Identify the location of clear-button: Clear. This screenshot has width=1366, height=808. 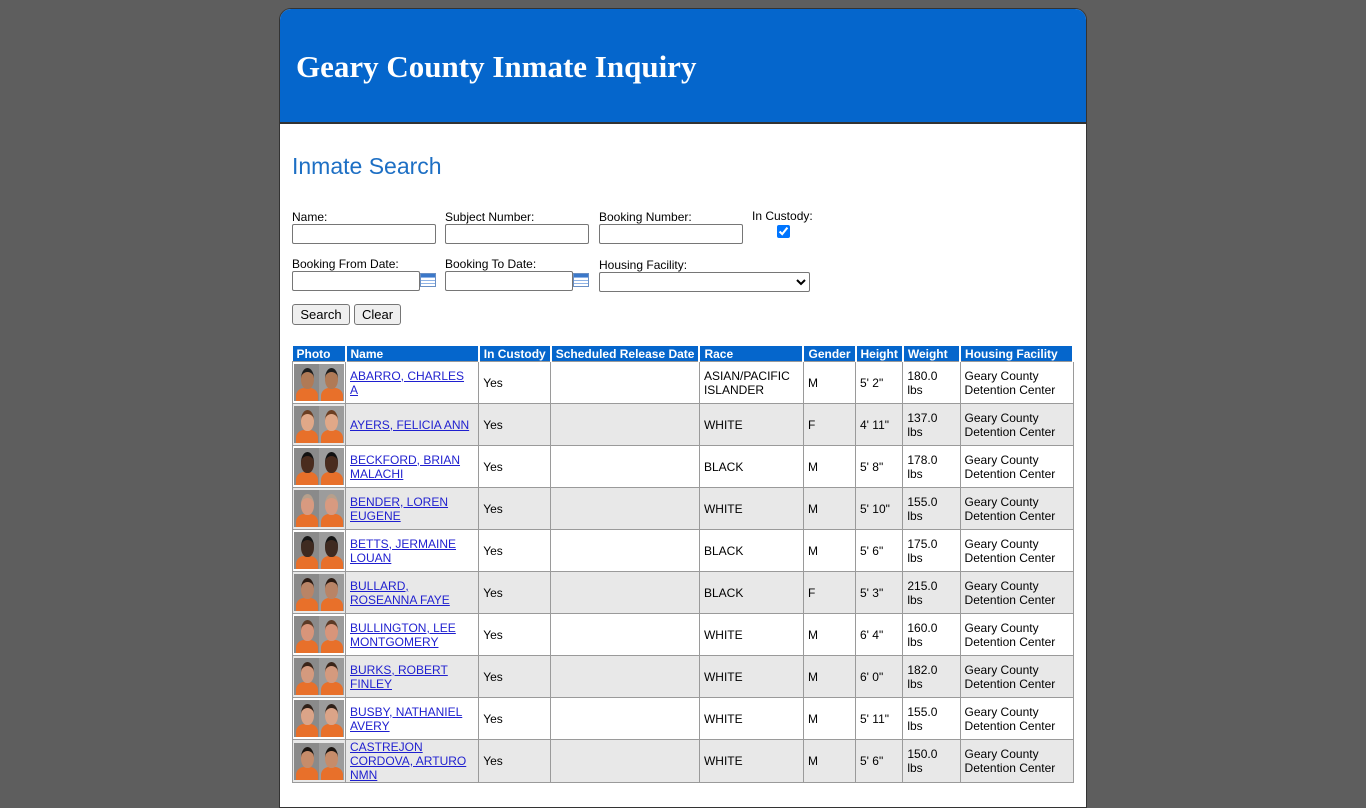
(377, 314).